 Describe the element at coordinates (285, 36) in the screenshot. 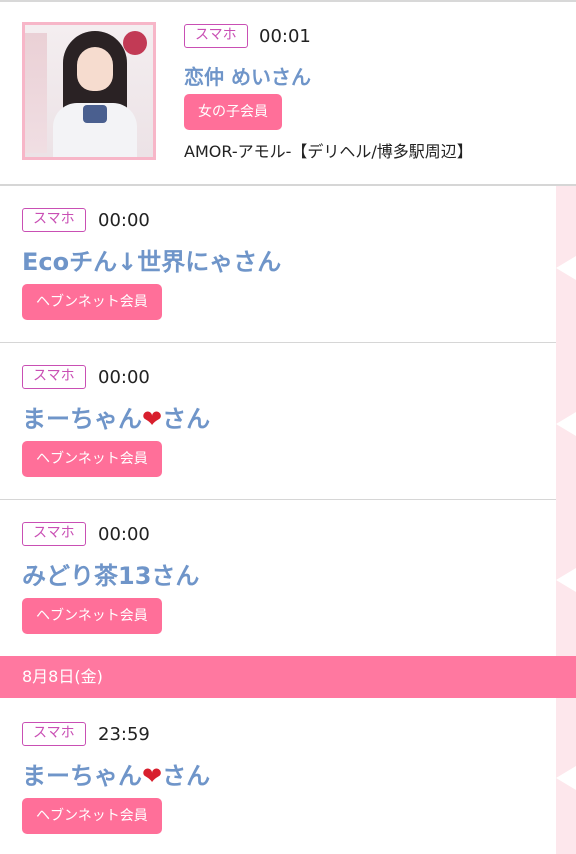

I see `access-time: 00:01` at that location.